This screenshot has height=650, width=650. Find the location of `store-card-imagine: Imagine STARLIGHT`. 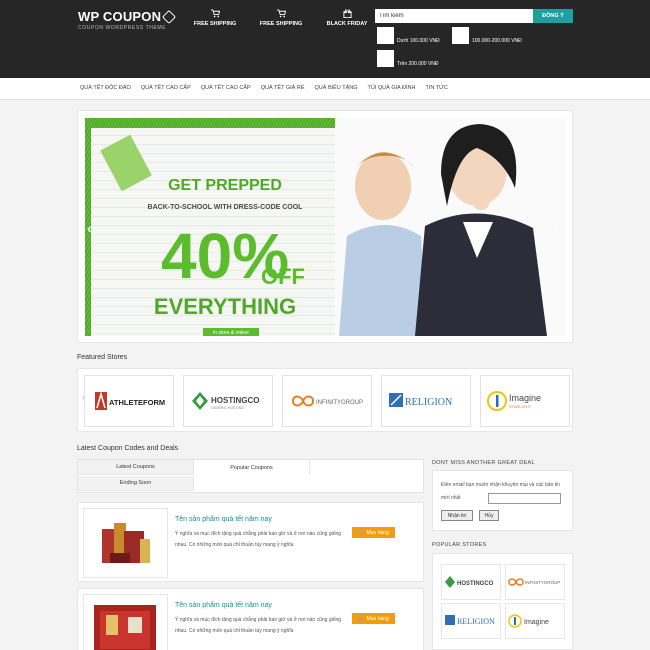

store-card-imagine: Imagine STARLIGHT is located at coordinates (525, 401).